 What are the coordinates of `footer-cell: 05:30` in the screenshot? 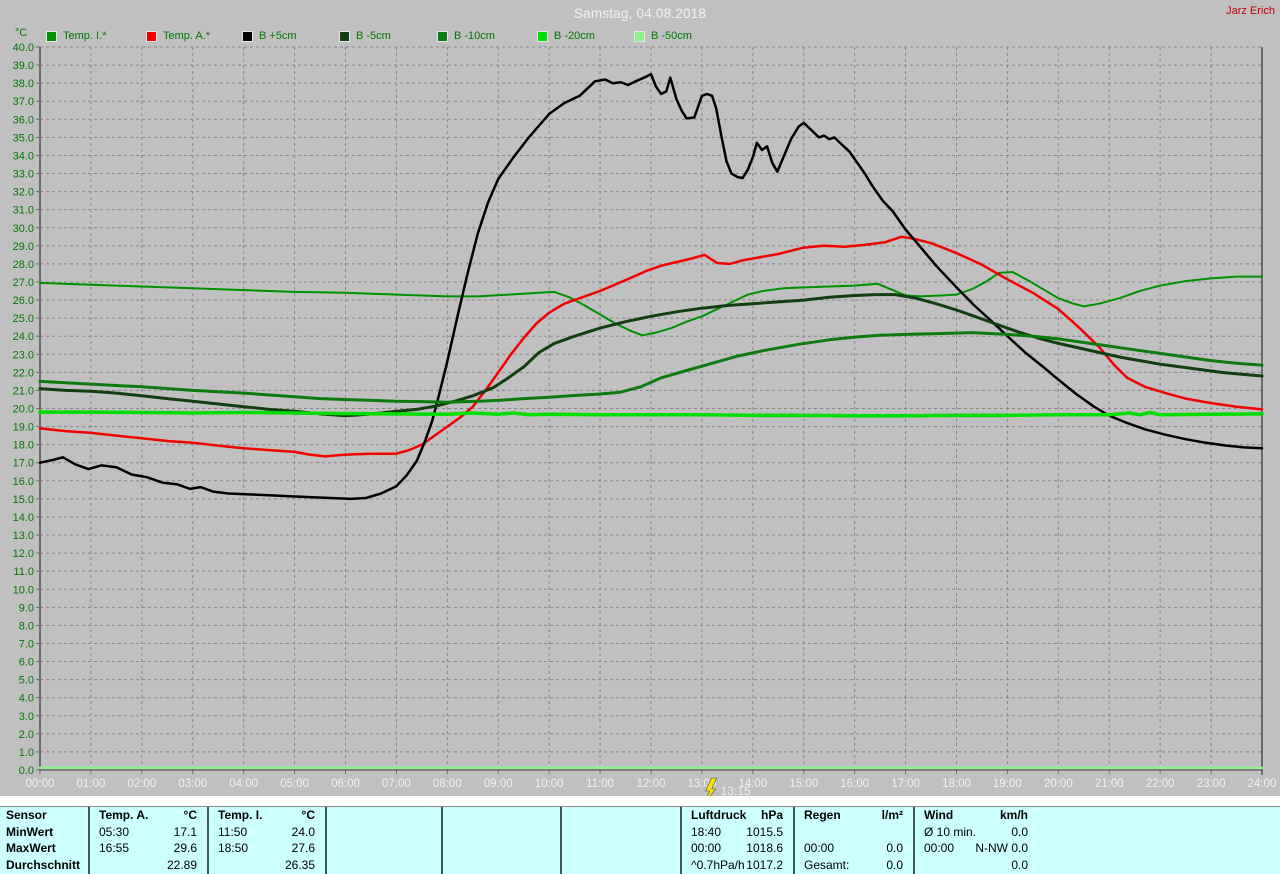 It's located at (114, 831).